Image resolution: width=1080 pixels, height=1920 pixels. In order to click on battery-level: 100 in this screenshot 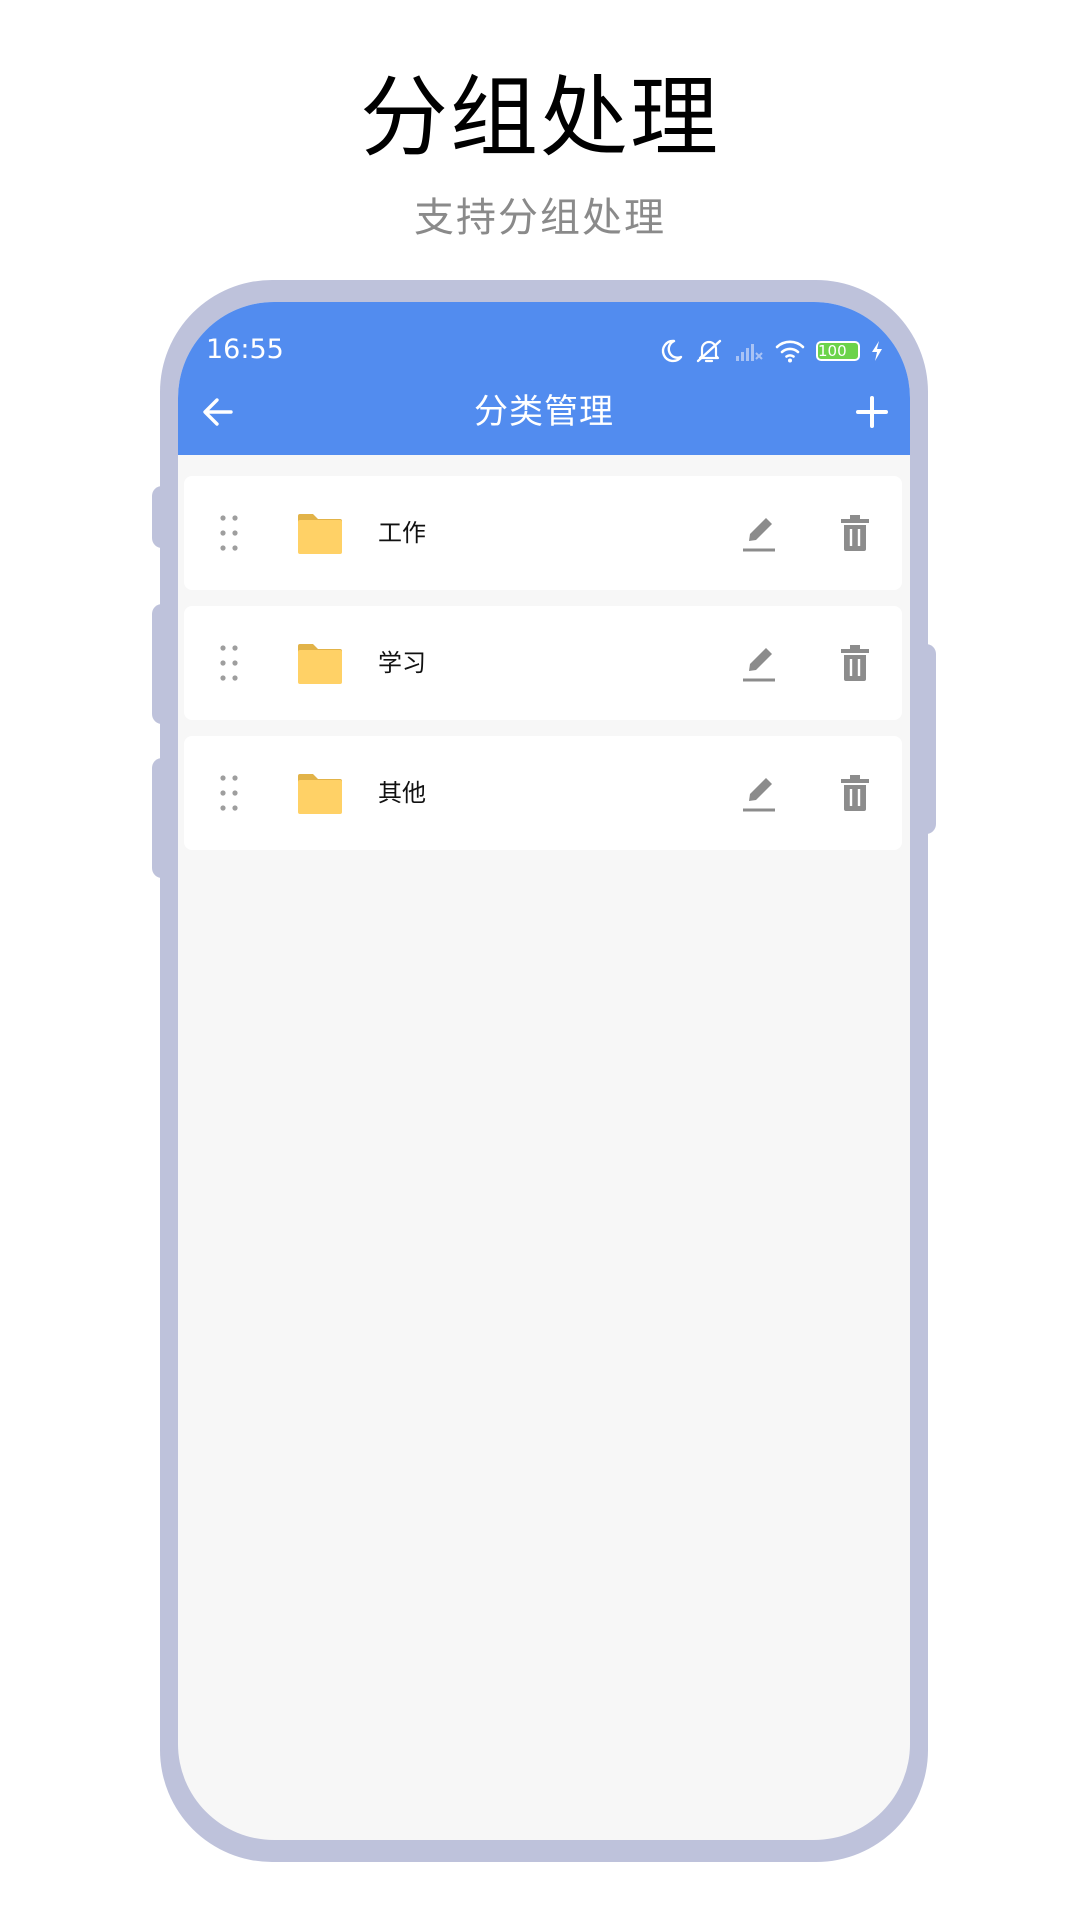, I will do `click(838, 351)`.